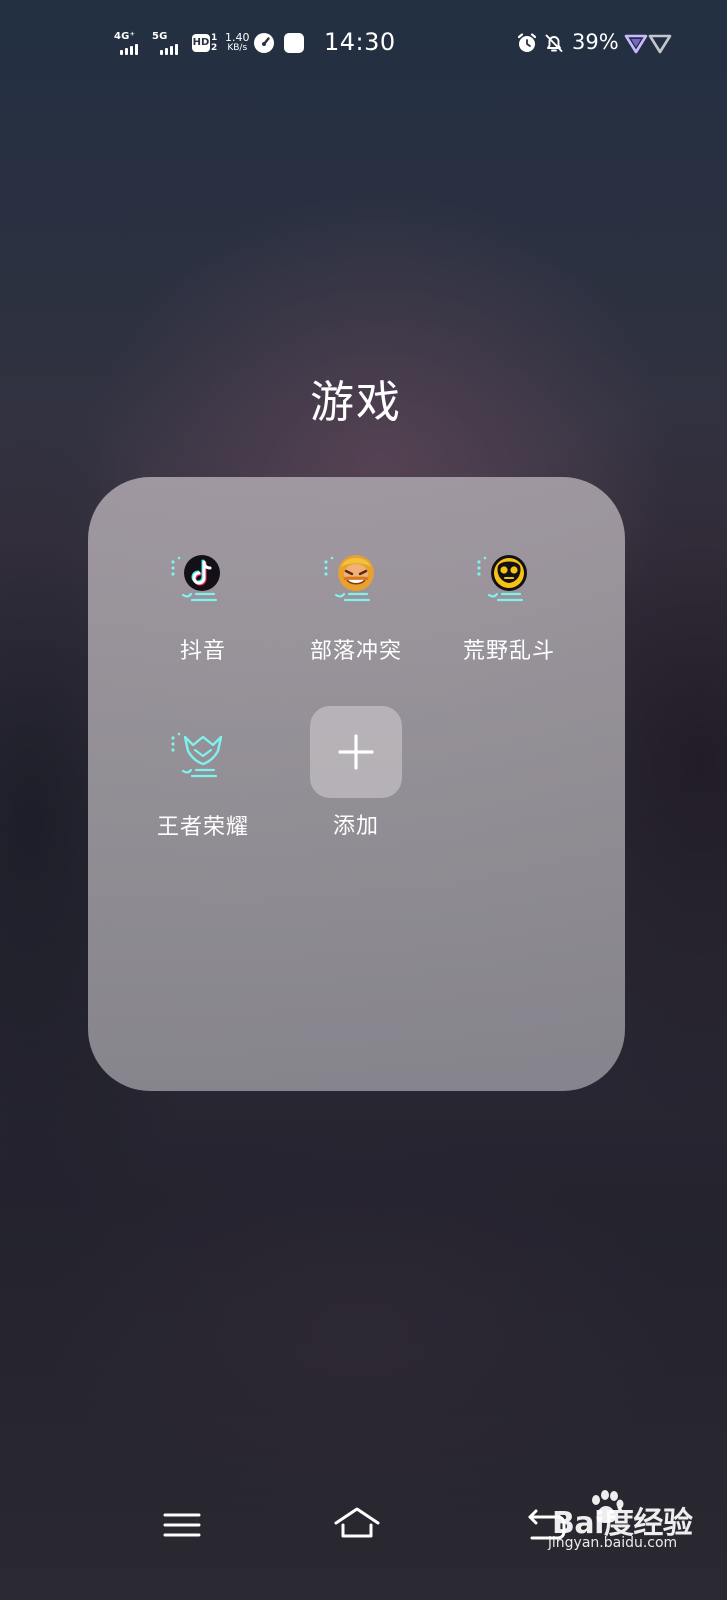  I want to click on network-speed-unit: KB/s, so click(237, 48).